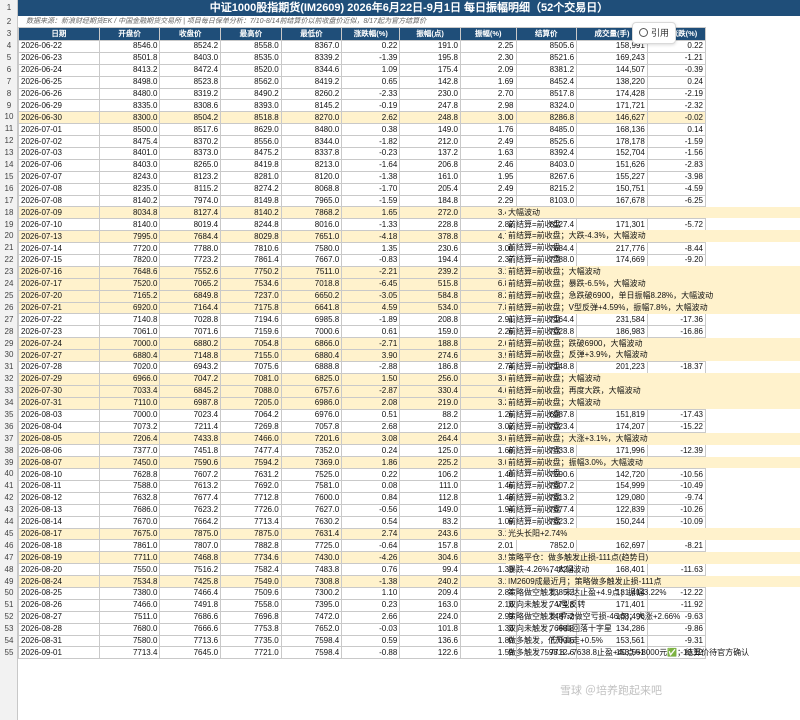 This screenshot has height=720, width=800. Describe the element at coordinates (371, 498) in the screenshot. I see `table-cell: 0.84` at that location.